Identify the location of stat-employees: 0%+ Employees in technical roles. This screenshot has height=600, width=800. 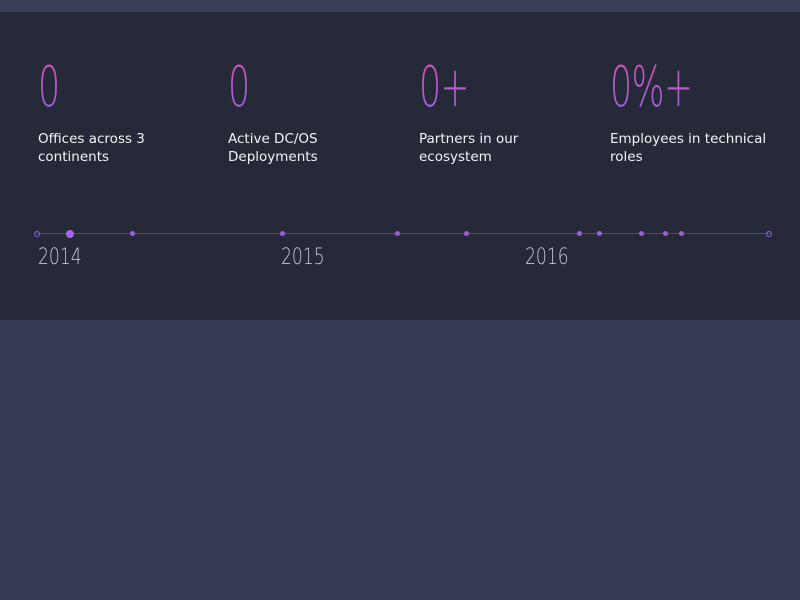
(697, 111).